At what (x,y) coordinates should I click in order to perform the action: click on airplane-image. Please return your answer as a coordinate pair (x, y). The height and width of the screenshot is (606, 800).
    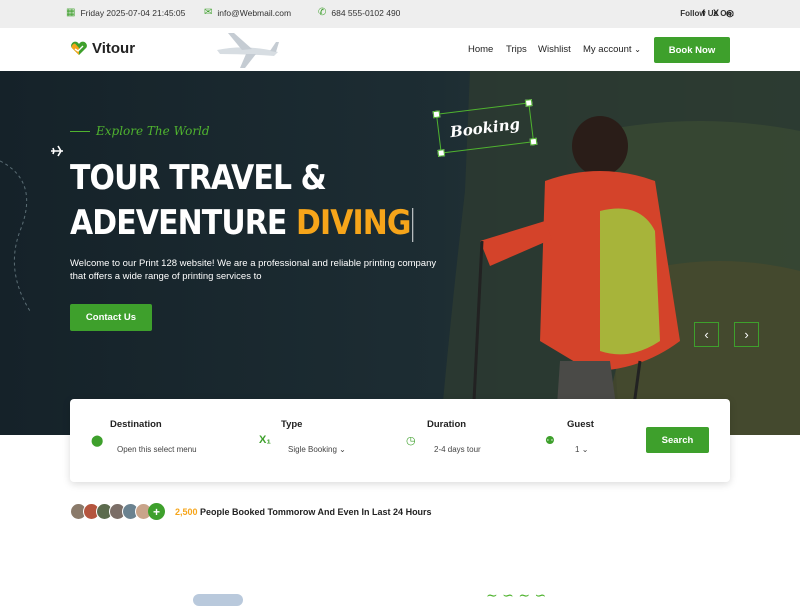
    Looking at the image, I should click on (248, 50).